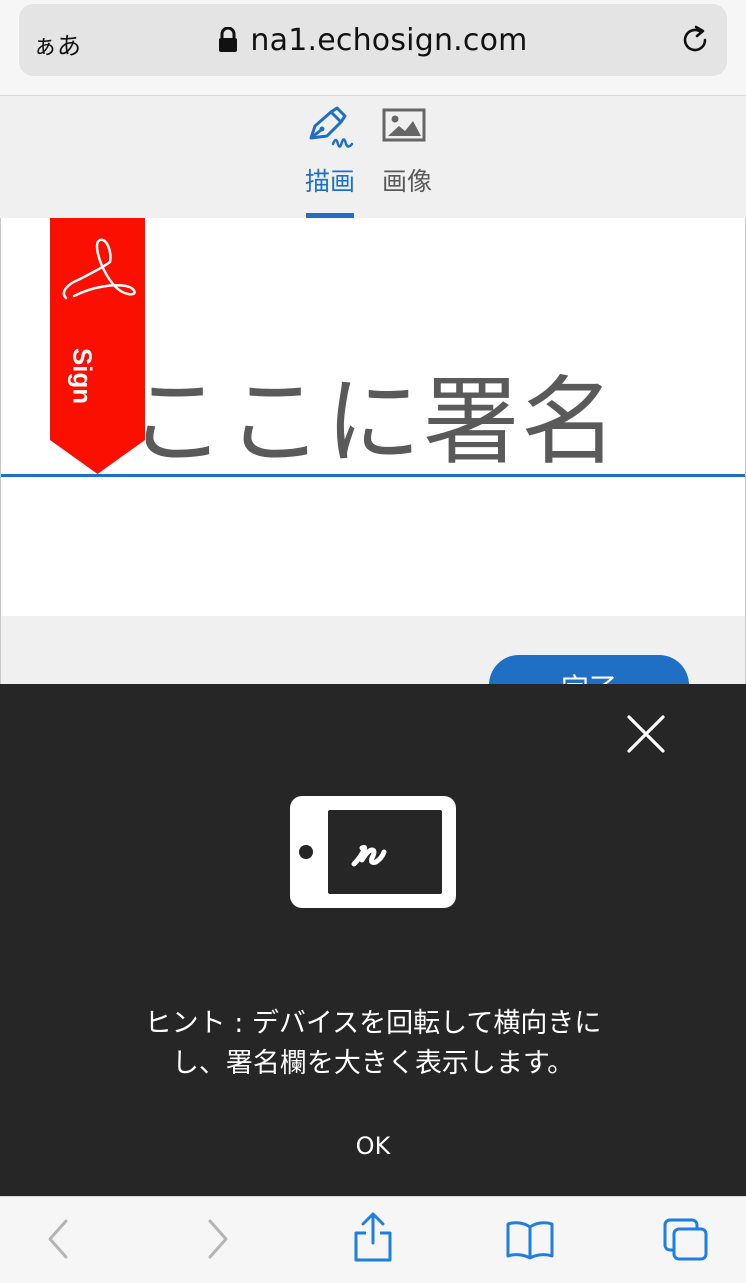 Image resolution: width=746 pixels, height=1283 pixels. Describe the element at coordinates (218, 1239) in the screenshot. I see `forward-icon` at that location.